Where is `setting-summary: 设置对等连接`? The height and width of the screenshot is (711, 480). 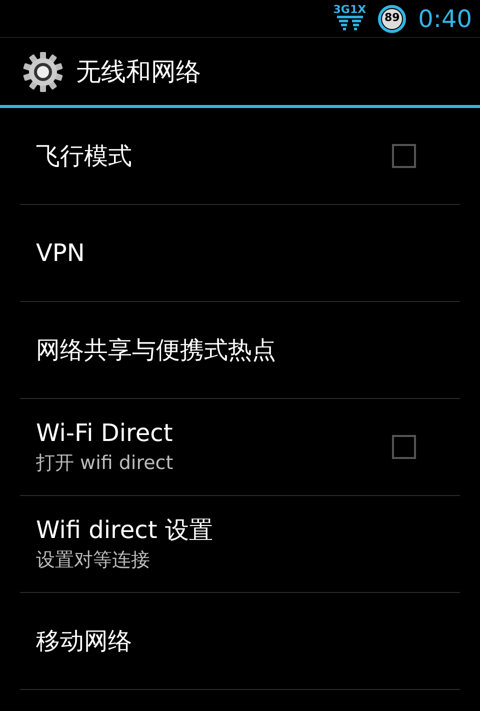 setting-summary: 设置对等连接 is located at coordinates (93, 561).